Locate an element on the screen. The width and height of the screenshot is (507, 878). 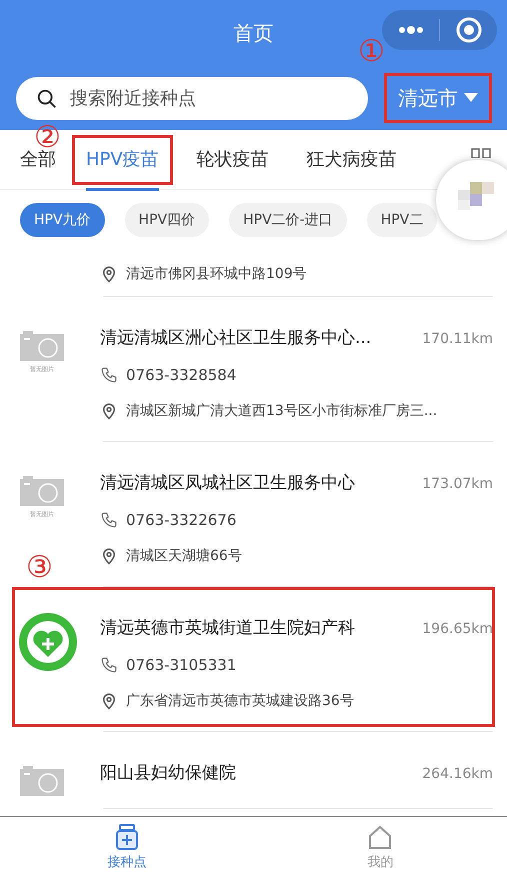
search-icon is located at coordinates (47, 99).